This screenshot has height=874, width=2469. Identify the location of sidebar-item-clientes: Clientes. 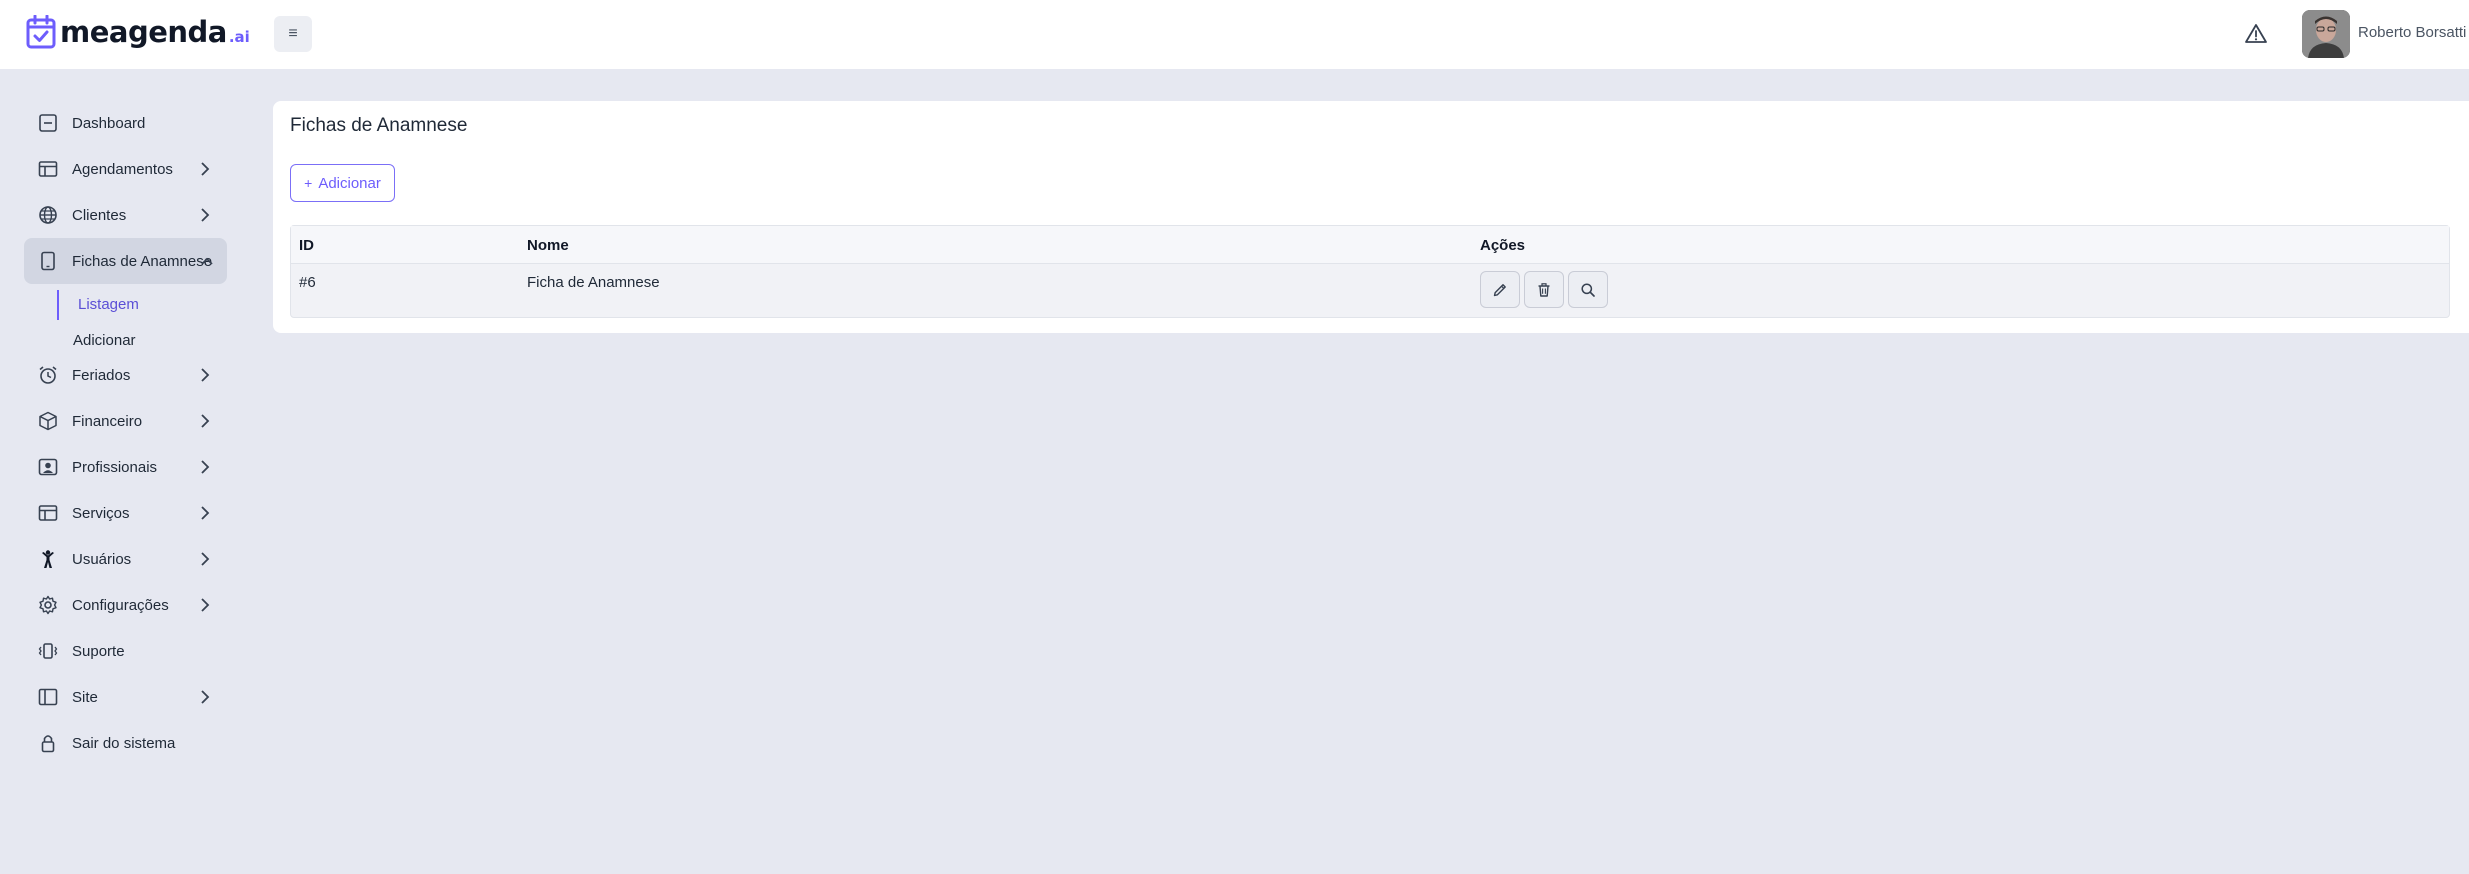
(125, 215).